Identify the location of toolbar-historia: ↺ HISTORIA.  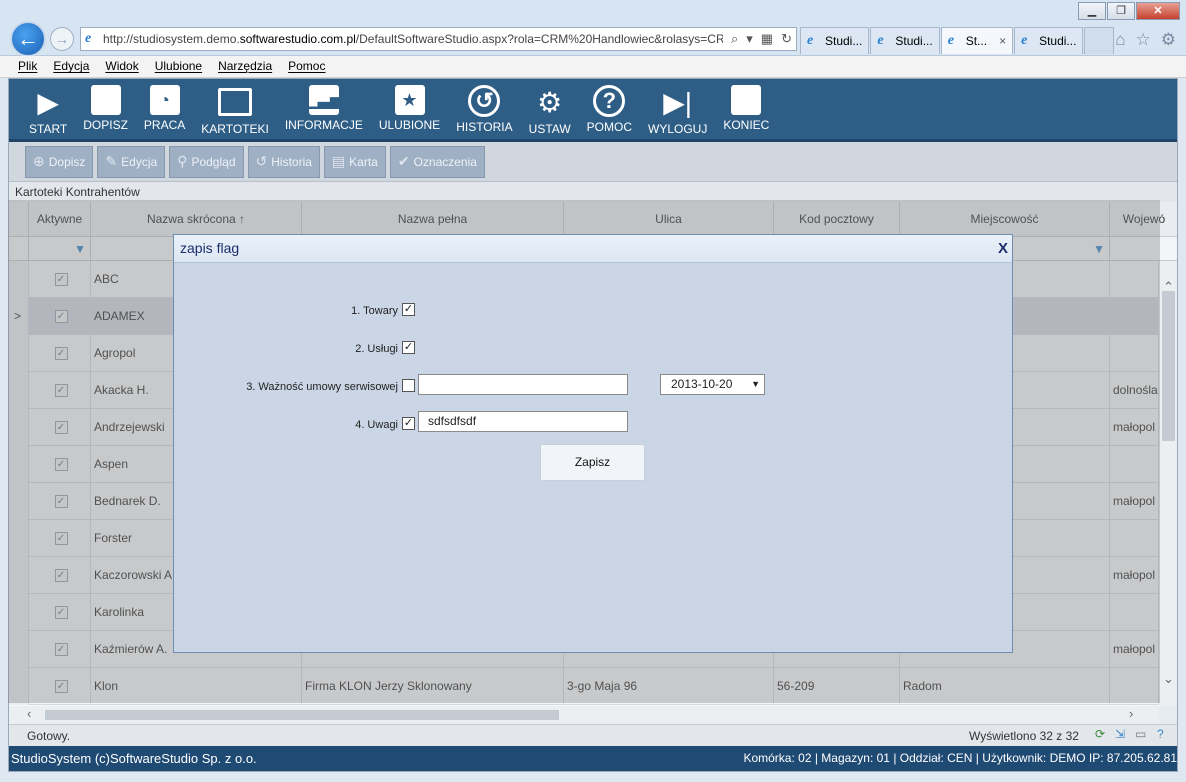
(484, 112).